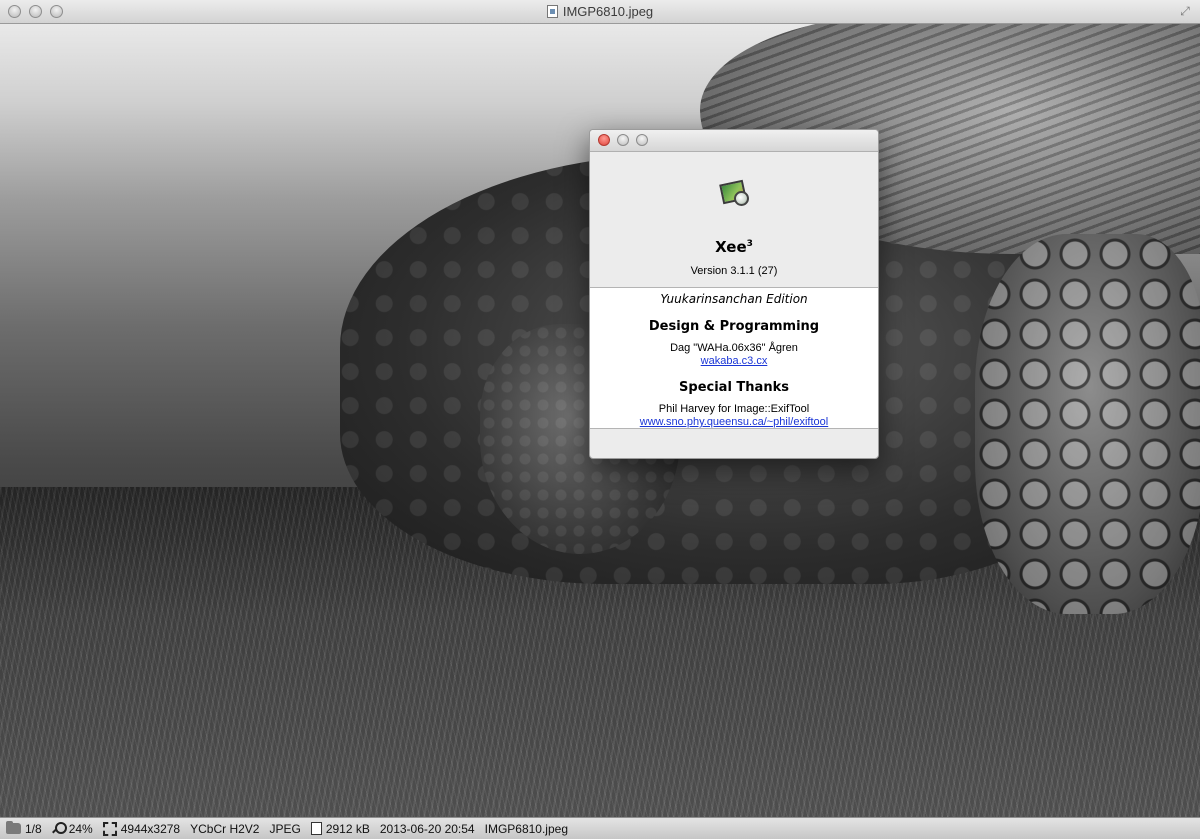  Describe the element at coordinates (316, 828) in the screenshot. I see `file-icon` at that location.